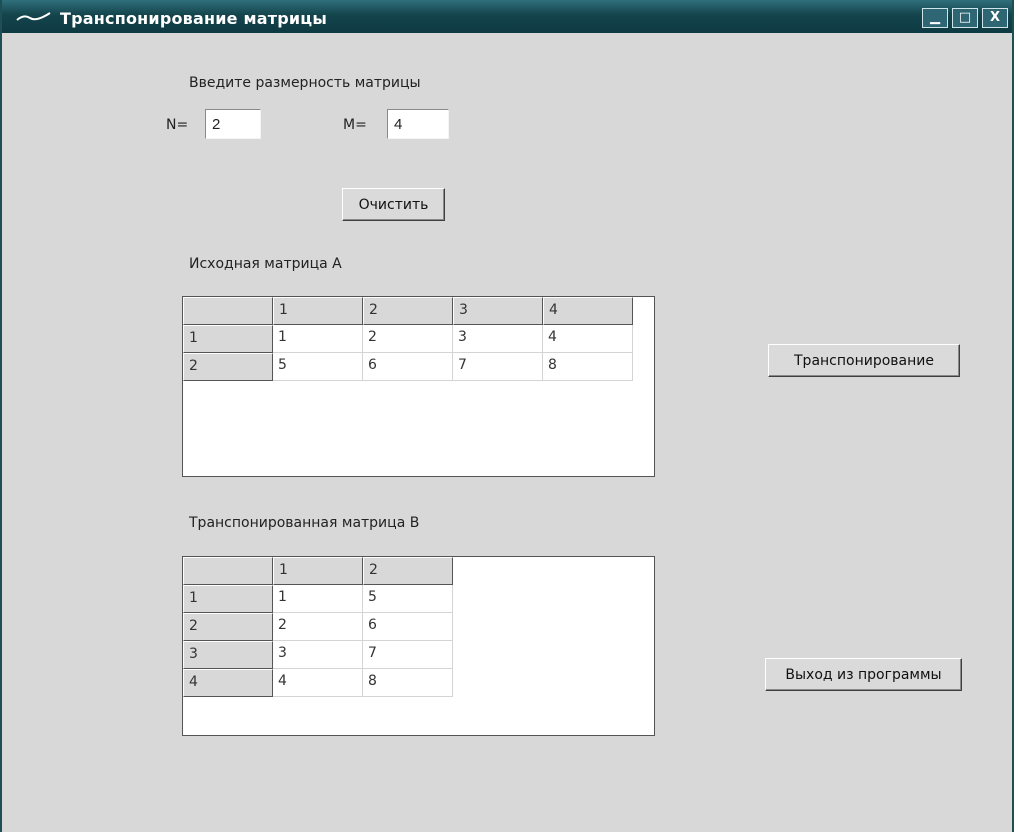 This screenshot has height=832, width=1018. What do you see at coordinates (318, 571) in the screenshot?
I see `matrix-b-col-header: 1` at bounding box center [318, 571].